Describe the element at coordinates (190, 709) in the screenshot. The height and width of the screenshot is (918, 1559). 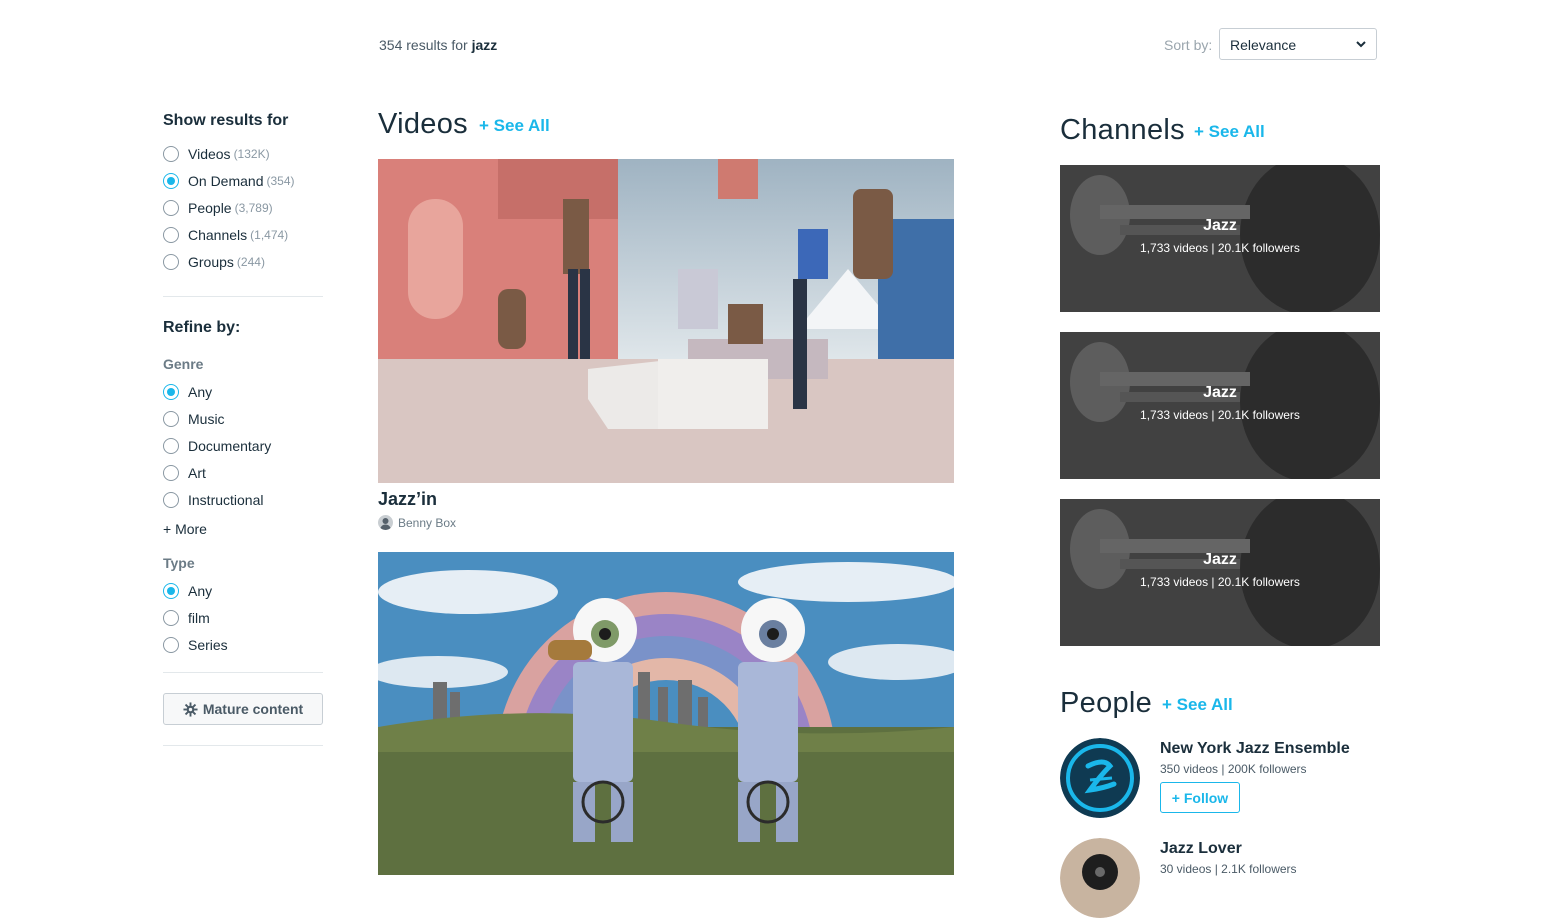
I see `gear-icon` at that location.